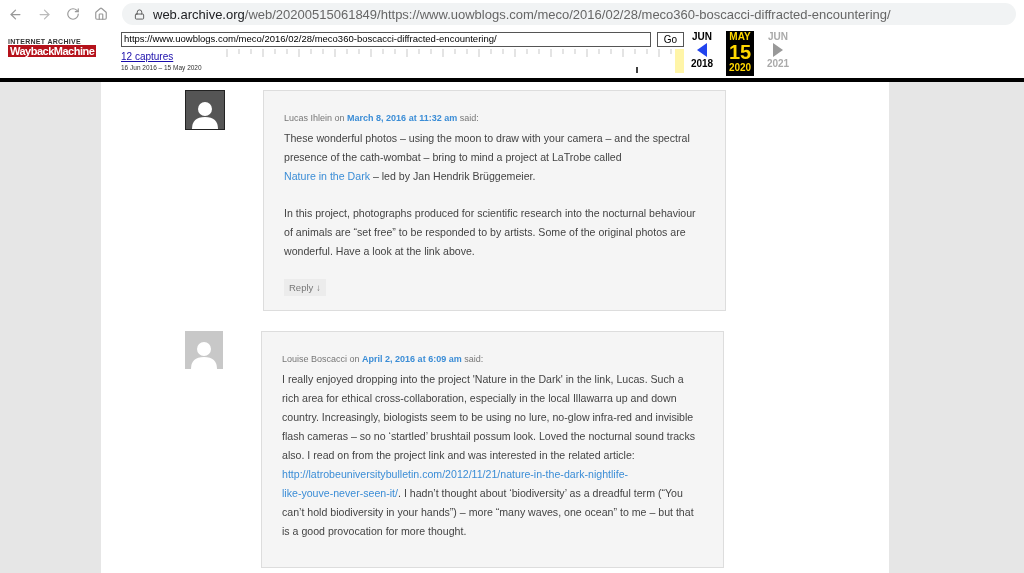  Describe the element at coordinates (170, 56) in the screenshot. I see `captures-link: 12 captures` at that location.